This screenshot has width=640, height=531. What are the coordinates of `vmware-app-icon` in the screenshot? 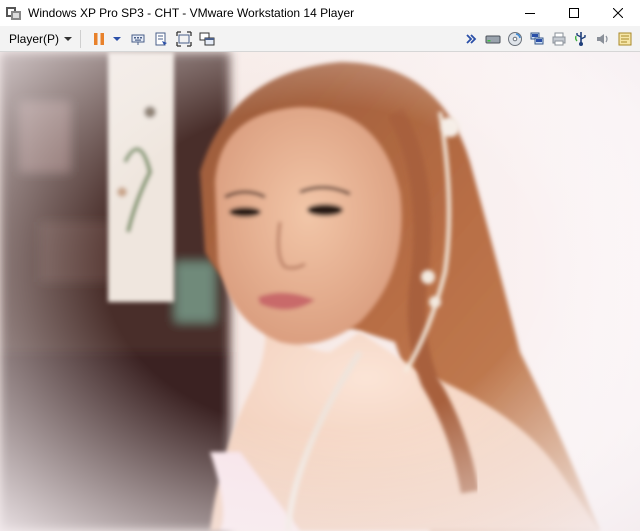 It's located at (14, 13).